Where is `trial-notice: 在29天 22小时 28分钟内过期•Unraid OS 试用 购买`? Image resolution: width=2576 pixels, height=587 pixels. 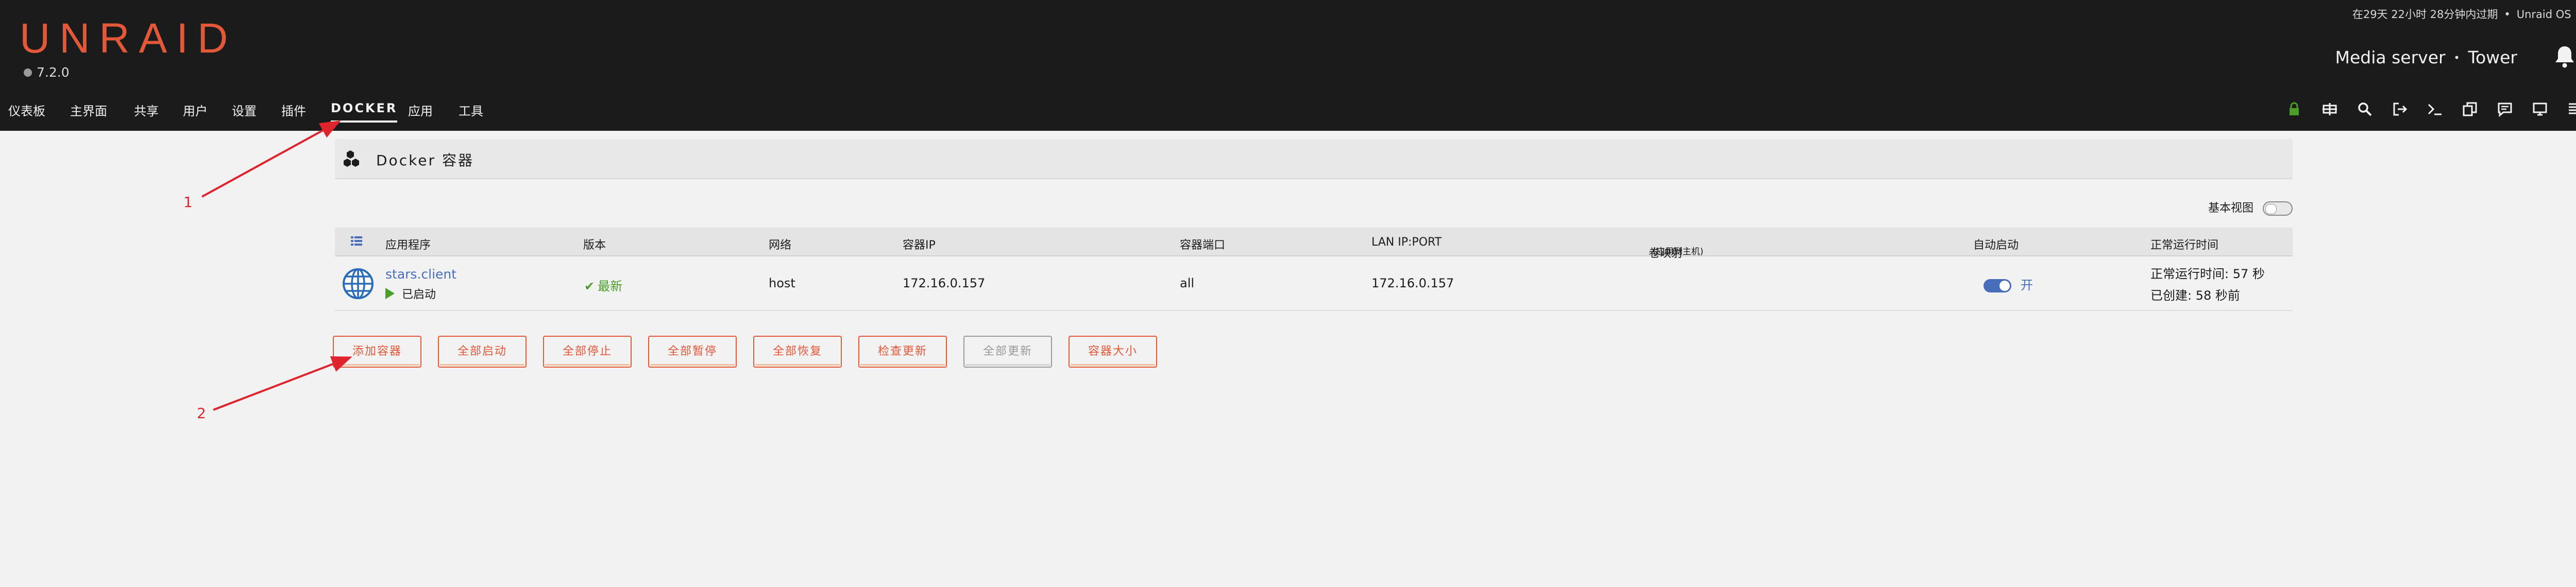 trial-notice: 在29天 22小时 28分钟内过期•Unraid OS 试用 购买 is located at coordinates (2464, 14).